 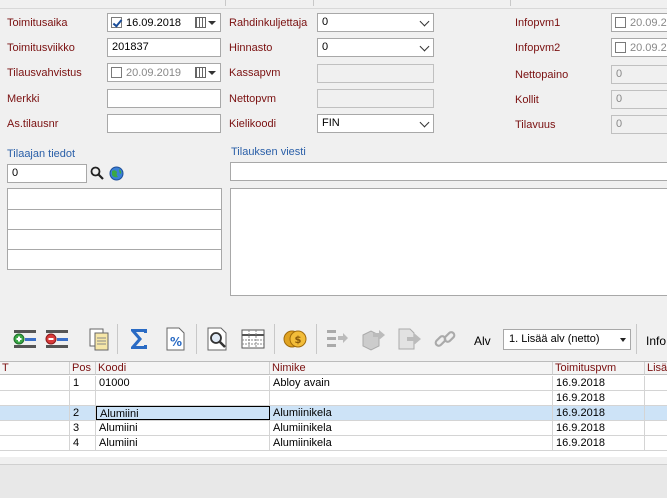 What do you see at coordinates (217, 339) in the screenshot?
I see `preview-icon` at bounding box center [217, 339].